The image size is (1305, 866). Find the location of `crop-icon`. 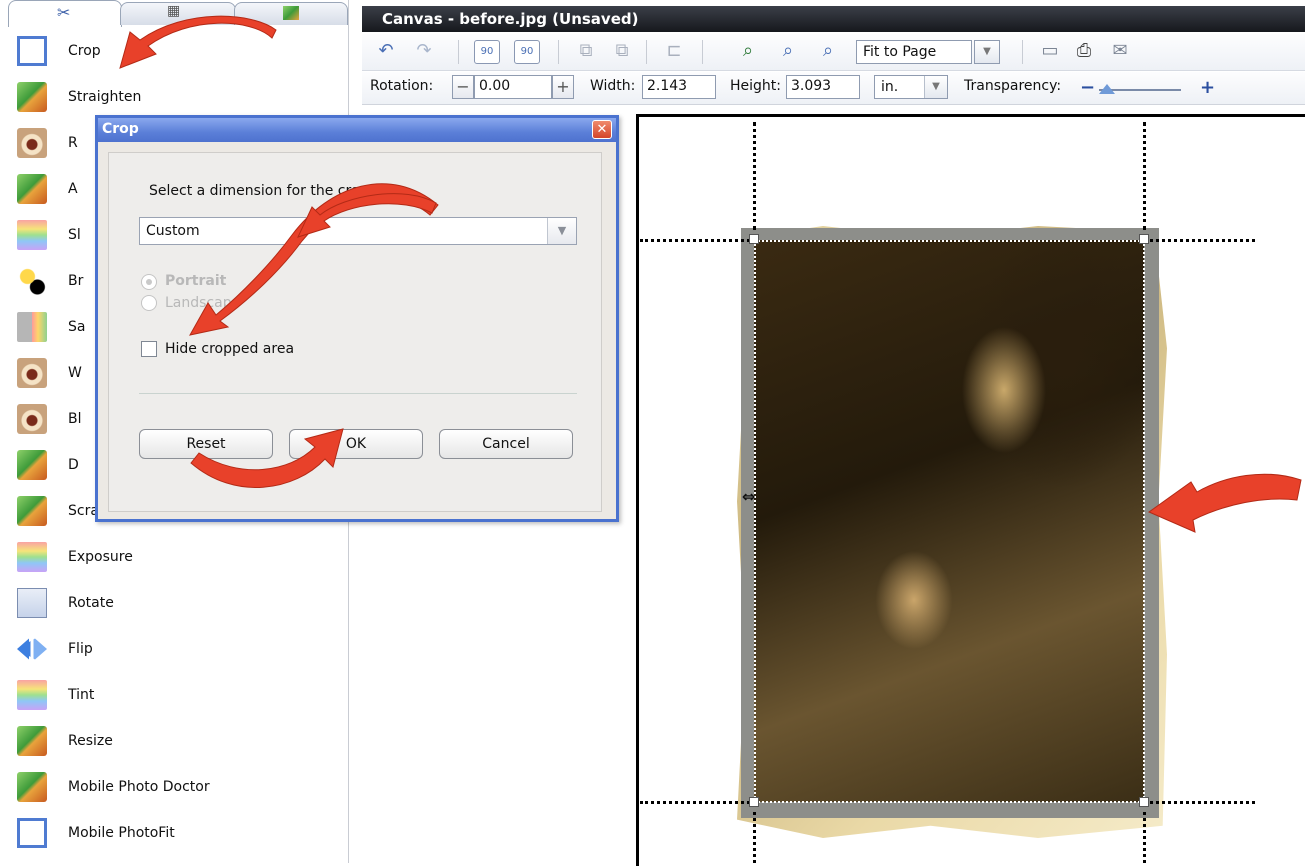

crop-icon is located at coordinates (32, 833).